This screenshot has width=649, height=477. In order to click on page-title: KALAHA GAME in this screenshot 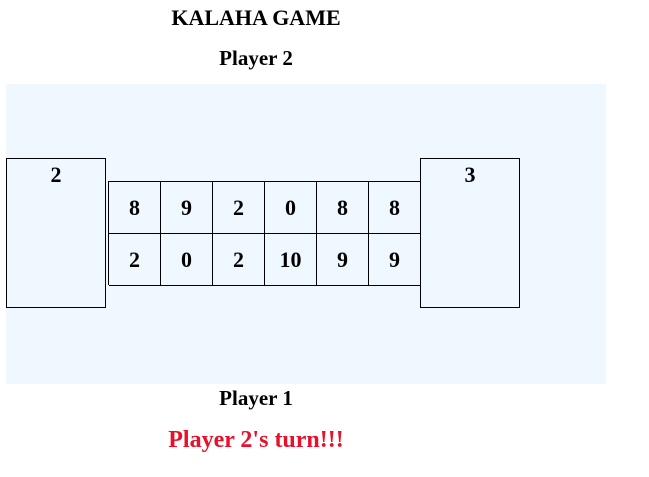, I will do `click(256, 17)`.